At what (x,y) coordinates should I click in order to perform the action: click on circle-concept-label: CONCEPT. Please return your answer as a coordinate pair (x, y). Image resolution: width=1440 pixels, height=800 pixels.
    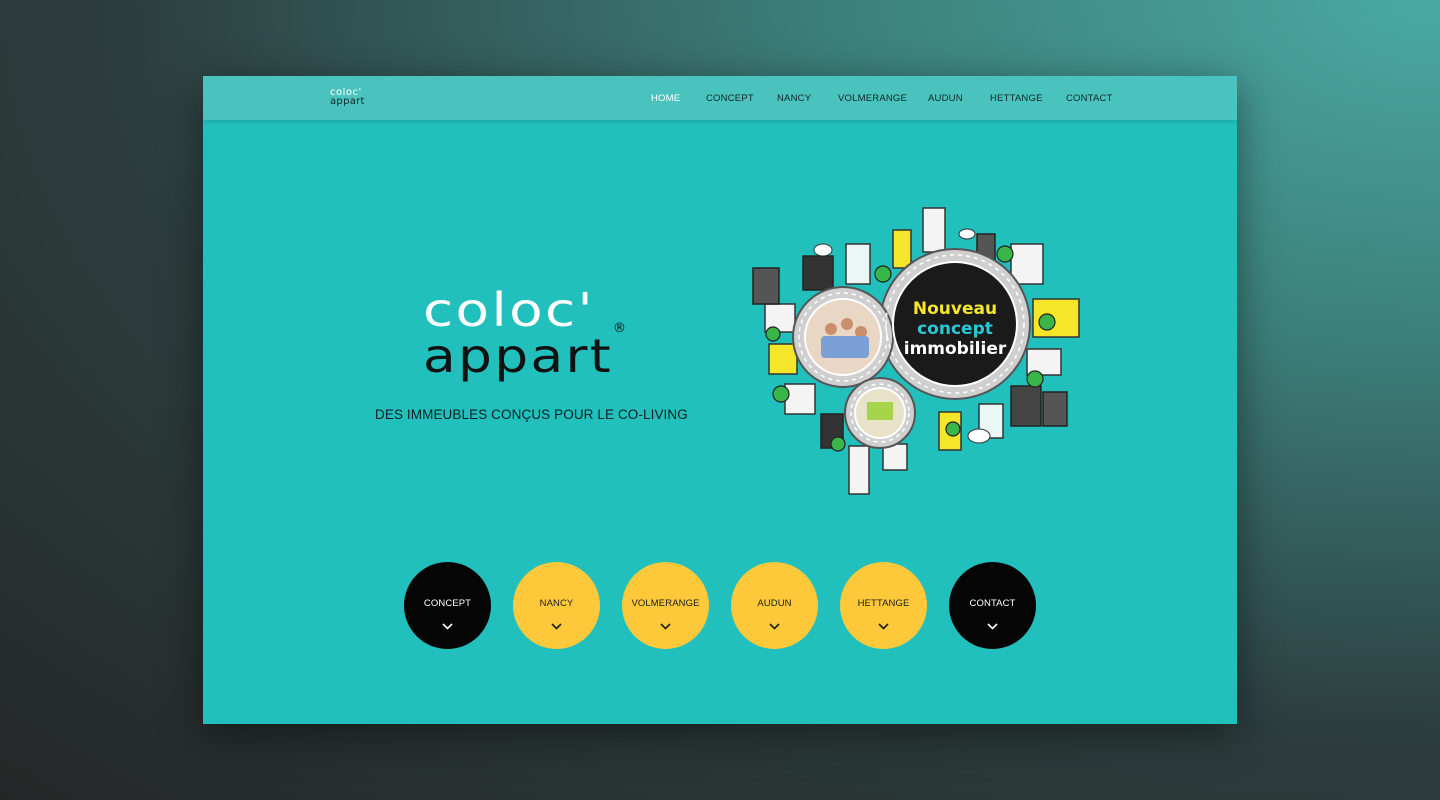
    Looking at the image, I should click on (447, 603).